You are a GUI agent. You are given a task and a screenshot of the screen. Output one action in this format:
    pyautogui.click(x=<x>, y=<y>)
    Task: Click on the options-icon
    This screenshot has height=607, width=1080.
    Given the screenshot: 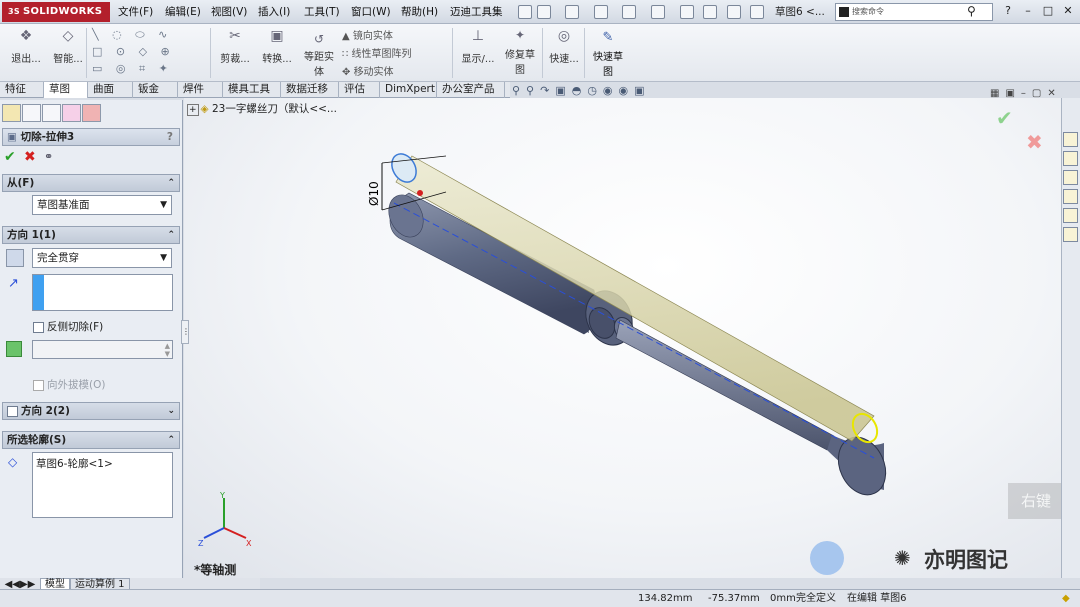 What is the action you would take?
    pyautogui.click(x=734, y=12)
    